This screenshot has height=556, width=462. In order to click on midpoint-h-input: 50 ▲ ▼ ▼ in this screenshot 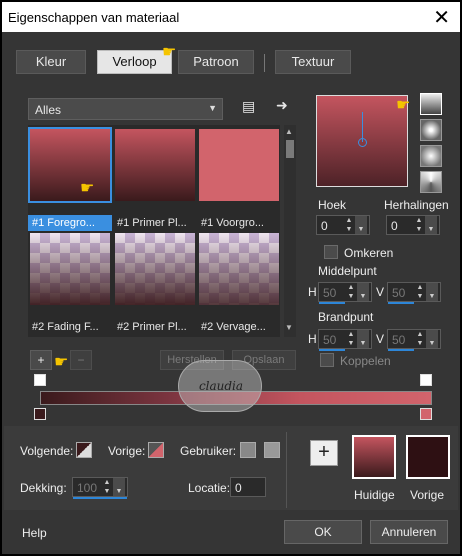, I will do `click(345, 293)`.